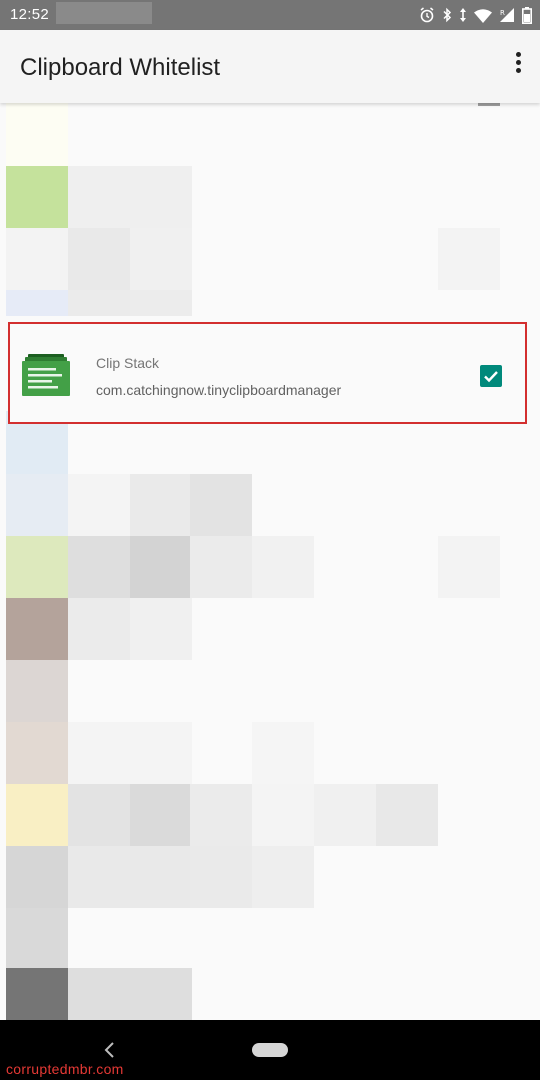 The image size is (540, 1080). I want to click on signal-roaming-icon: R, so click(507, 15).